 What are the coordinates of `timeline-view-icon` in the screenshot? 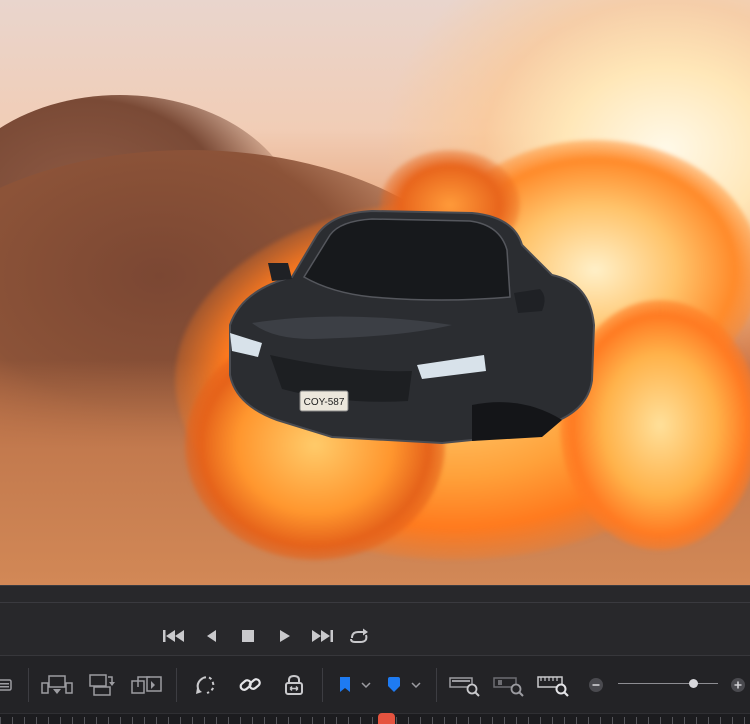 It's located at (6, 685).